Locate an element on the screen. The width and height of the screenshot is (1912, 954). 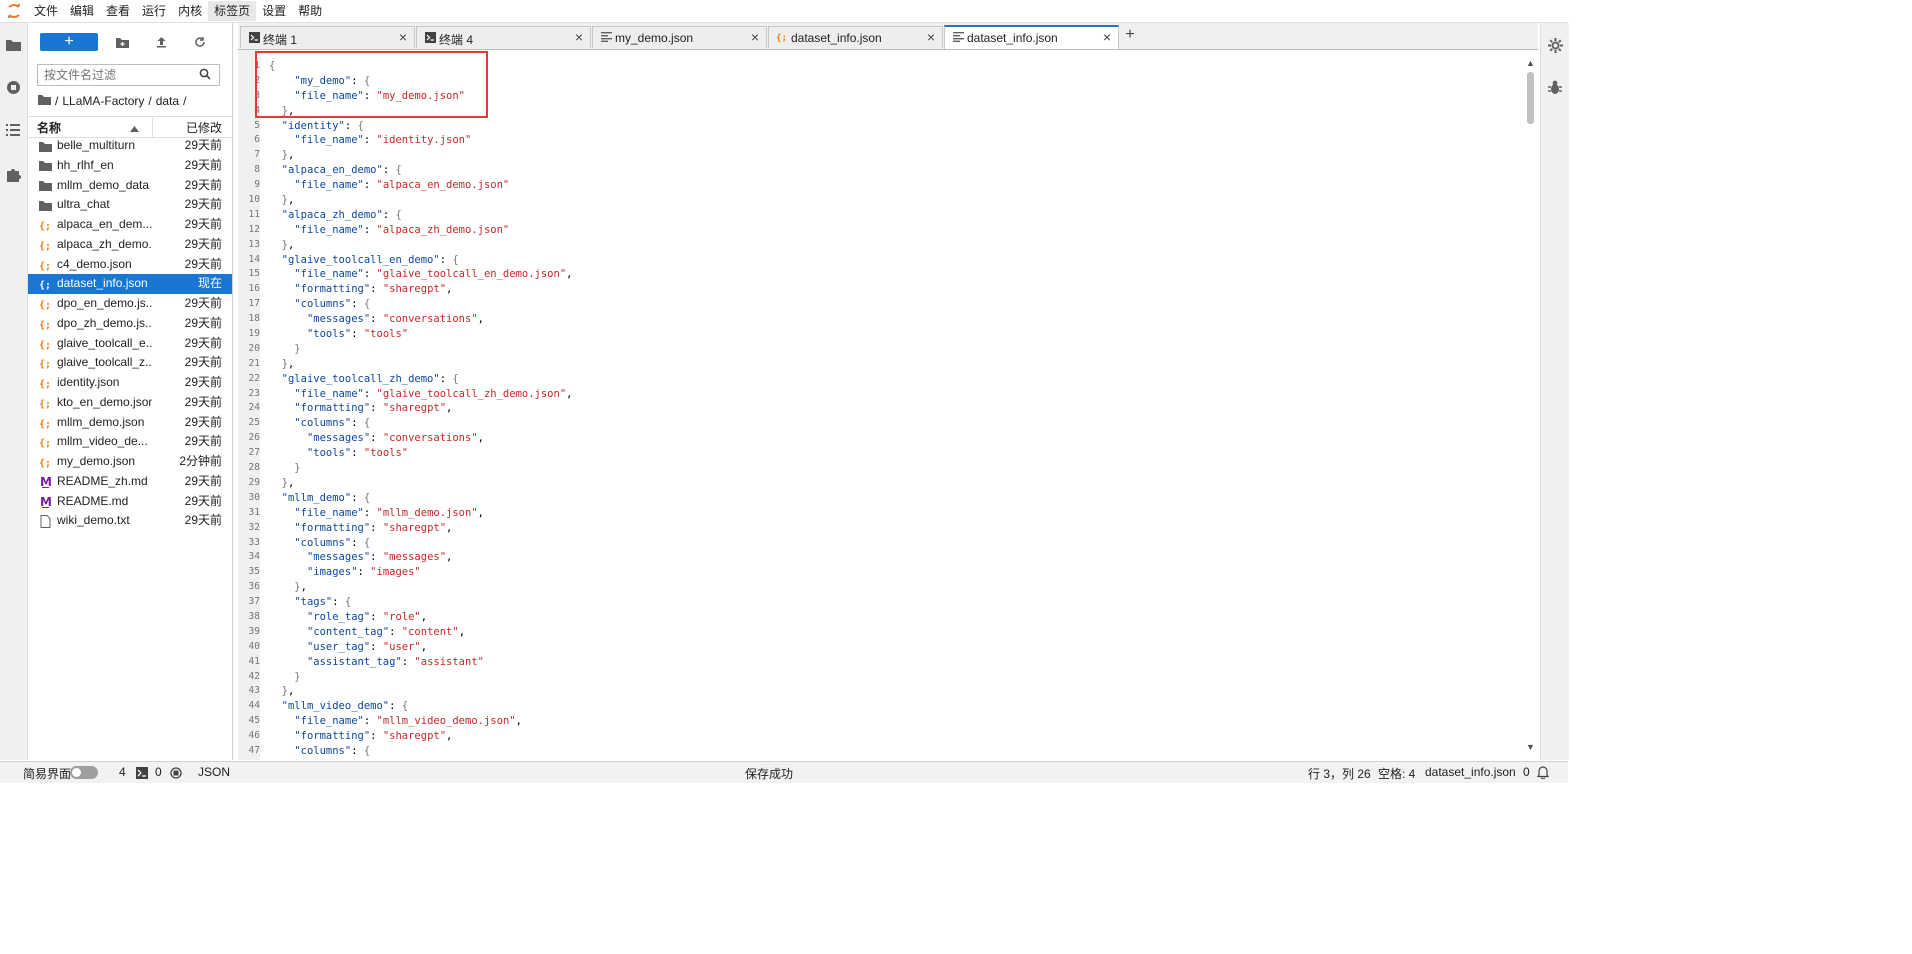
toc-icon is located at coordinates (13, 130).